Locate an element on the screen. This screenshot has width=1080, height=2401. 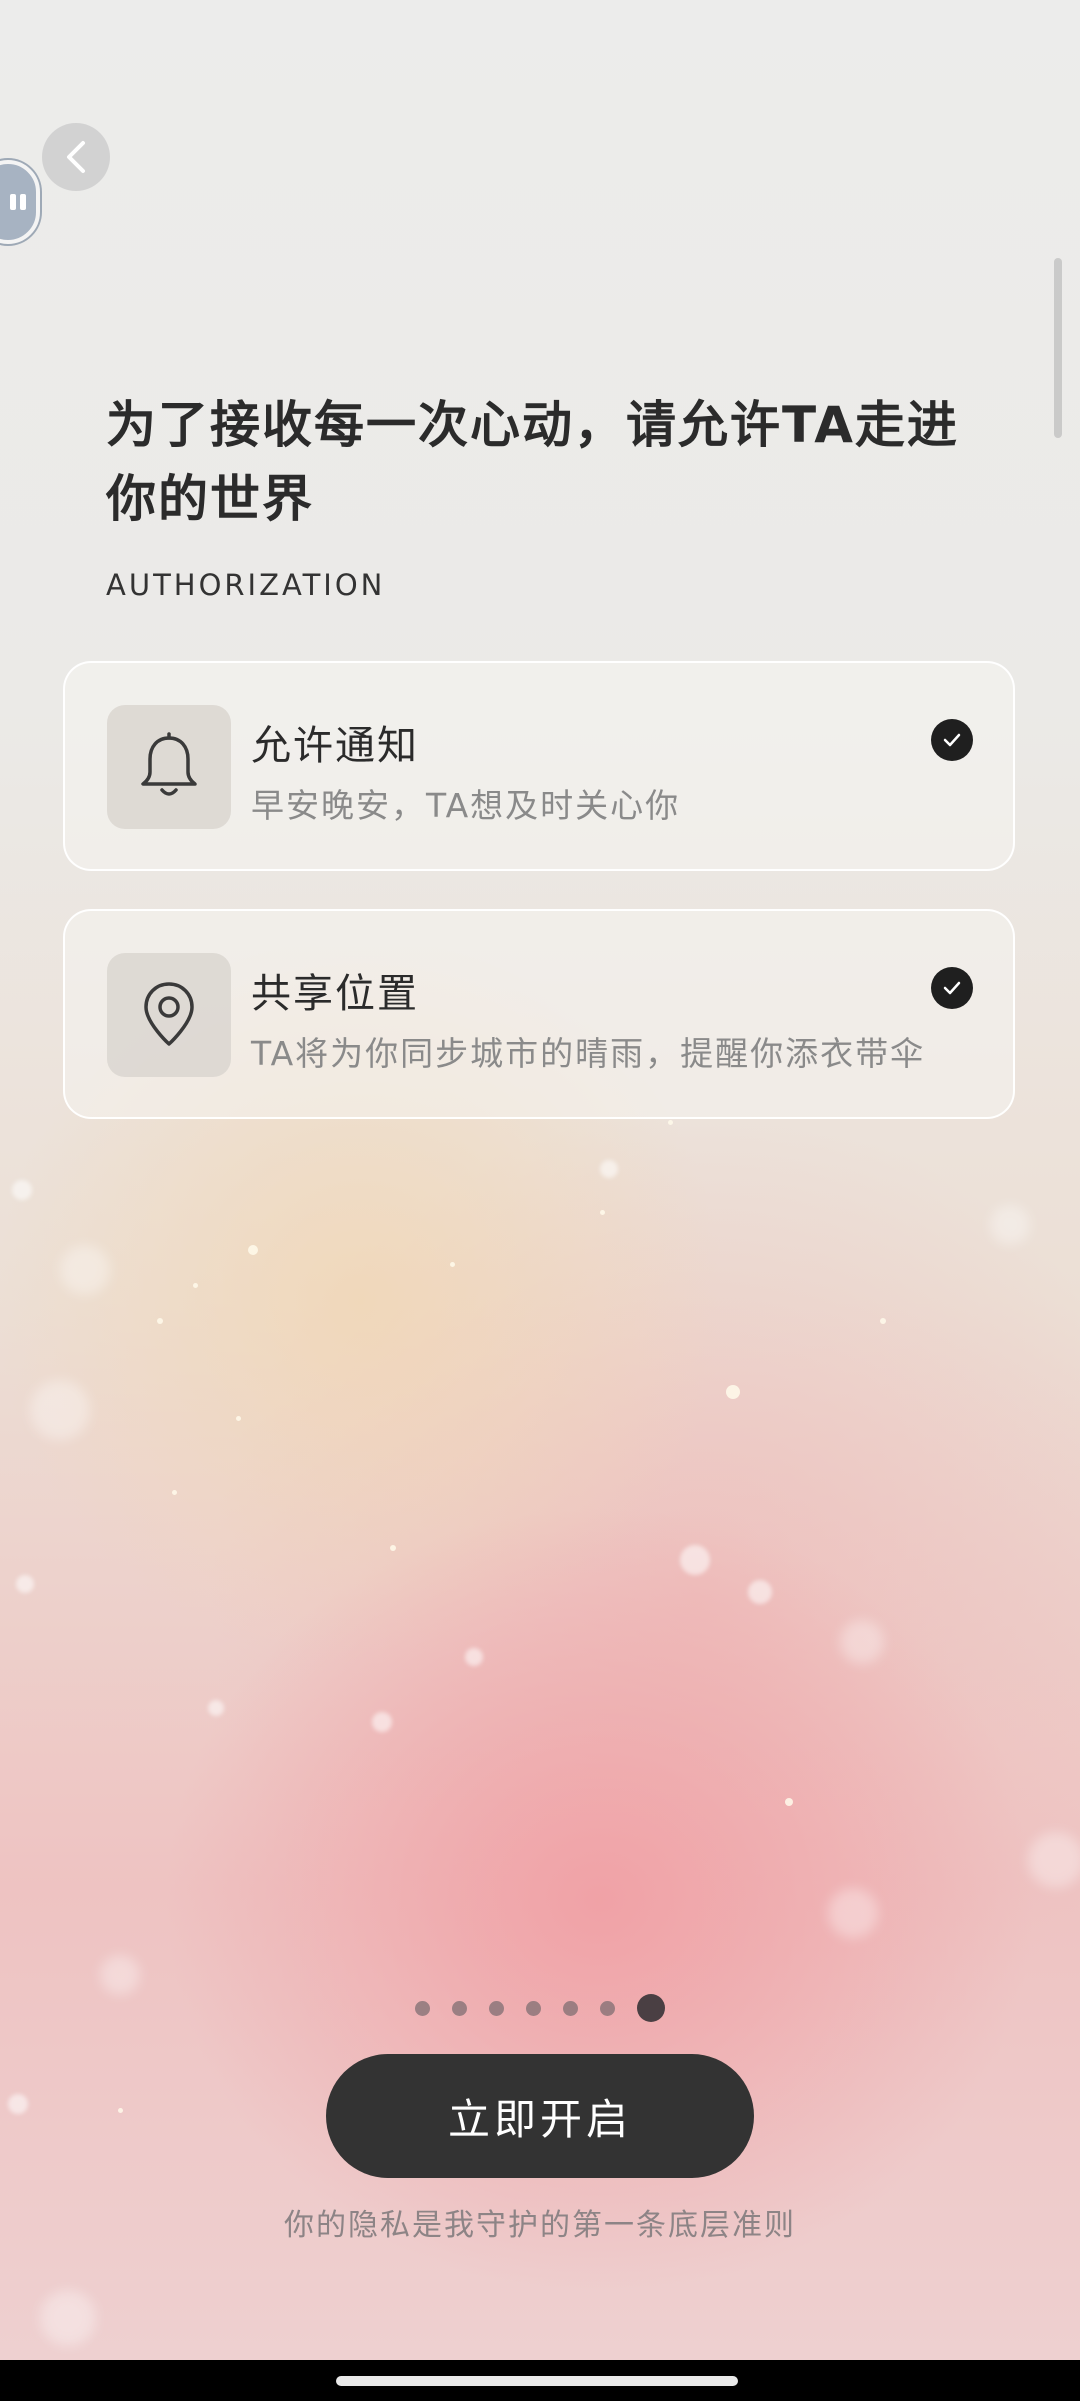
location-pin-icon is located at coordinates (169, 1015).